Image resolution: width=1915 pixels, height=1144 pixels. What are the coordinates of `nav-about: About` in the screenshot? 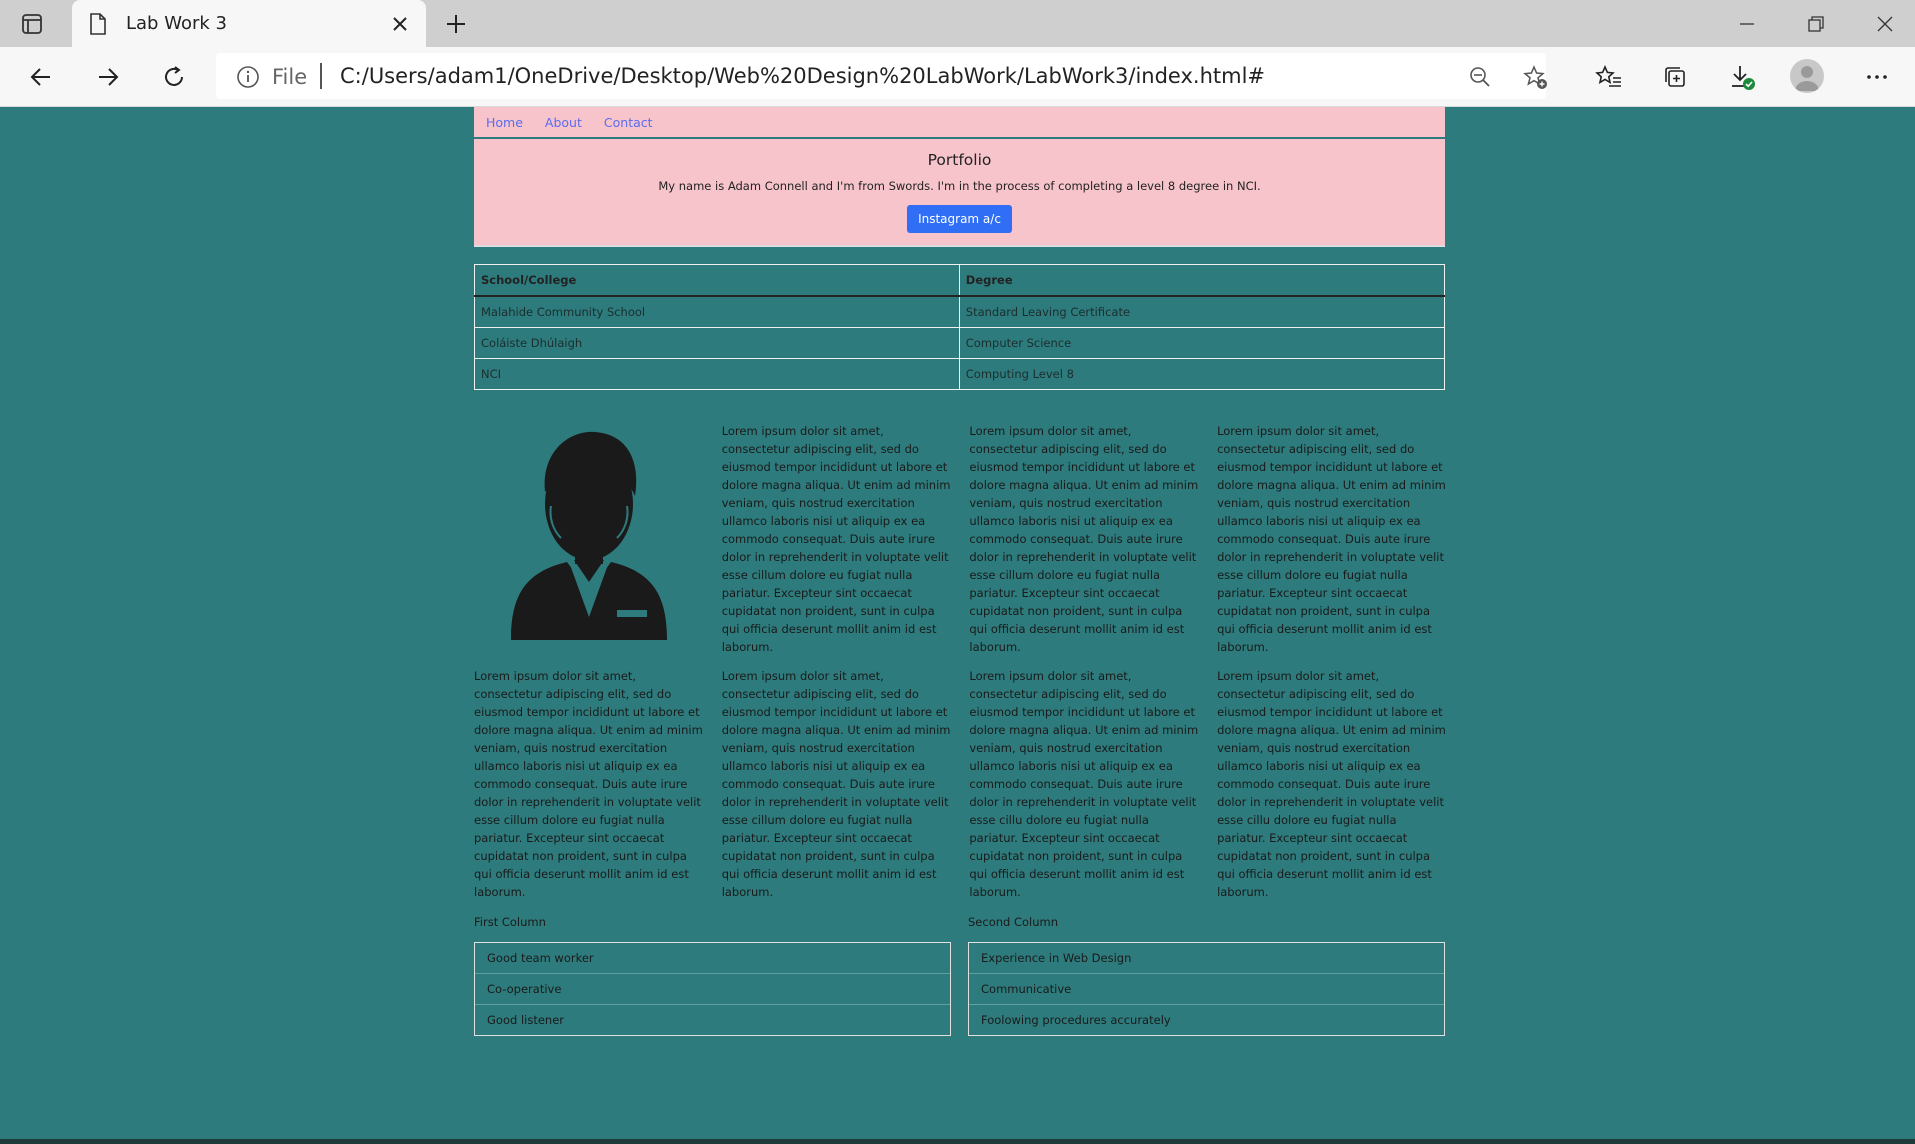 It's located at (563, 122).